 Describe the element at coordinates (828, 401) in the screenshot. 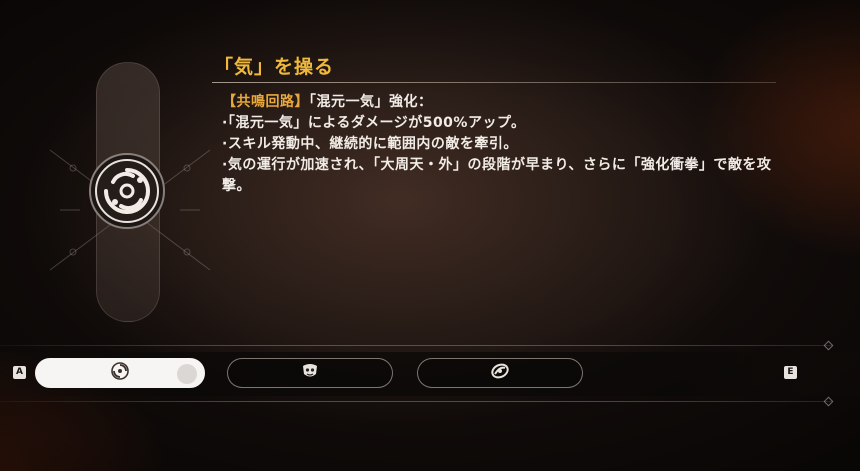

I see `bar-diamond-bottom` at that location.